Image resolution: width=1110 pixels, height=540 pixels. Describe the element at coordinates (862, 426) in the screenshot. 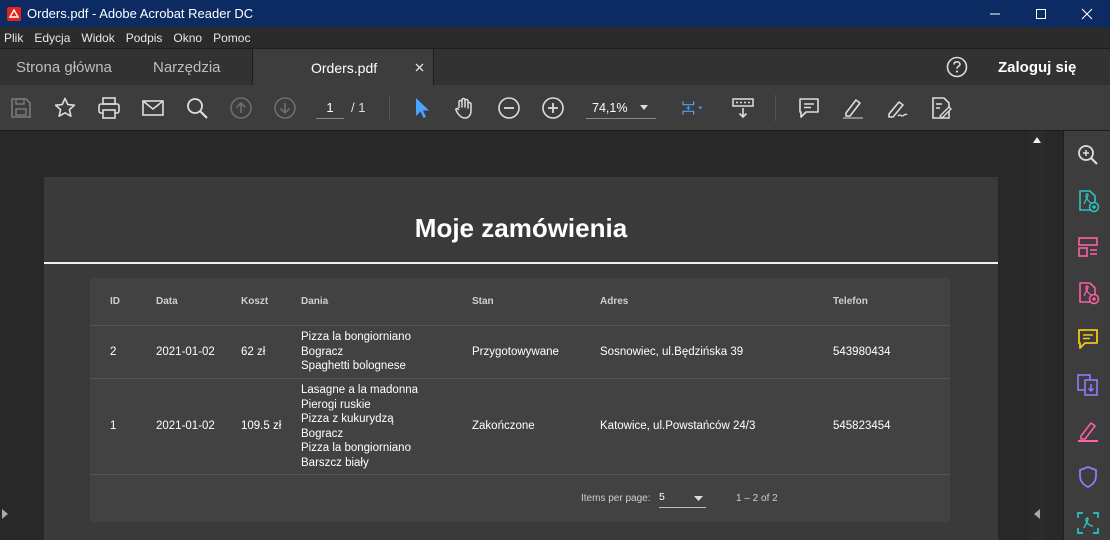

I see `cell-phone: 545823454` at that location.